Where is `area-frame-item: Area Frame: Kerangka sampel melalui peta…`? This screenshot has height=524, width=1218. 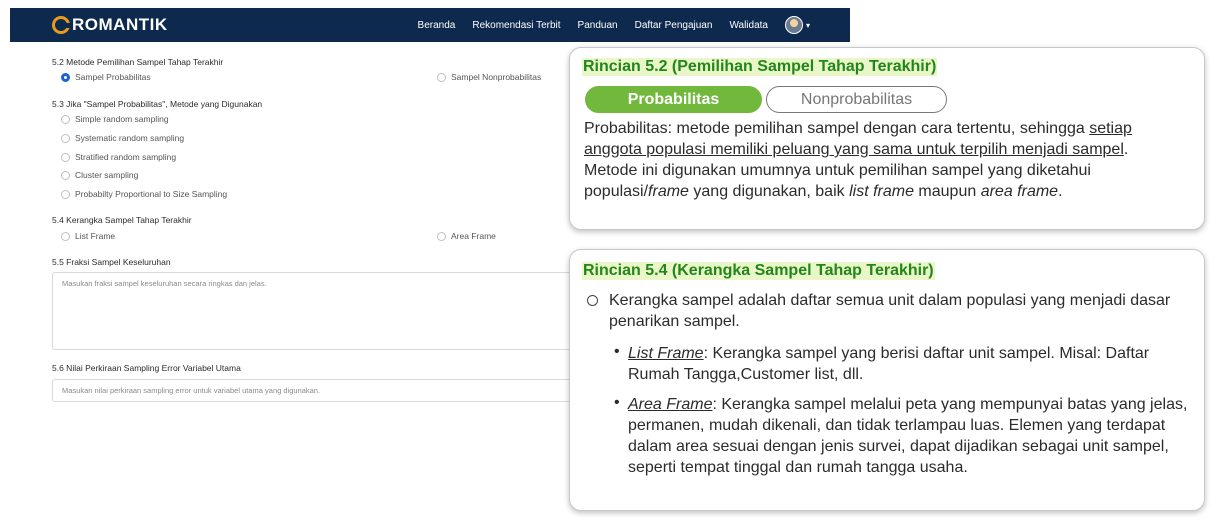 area-frame-item: Area Frame: Kerangka sampel melalui peta… is located at coordinates (911, 436).